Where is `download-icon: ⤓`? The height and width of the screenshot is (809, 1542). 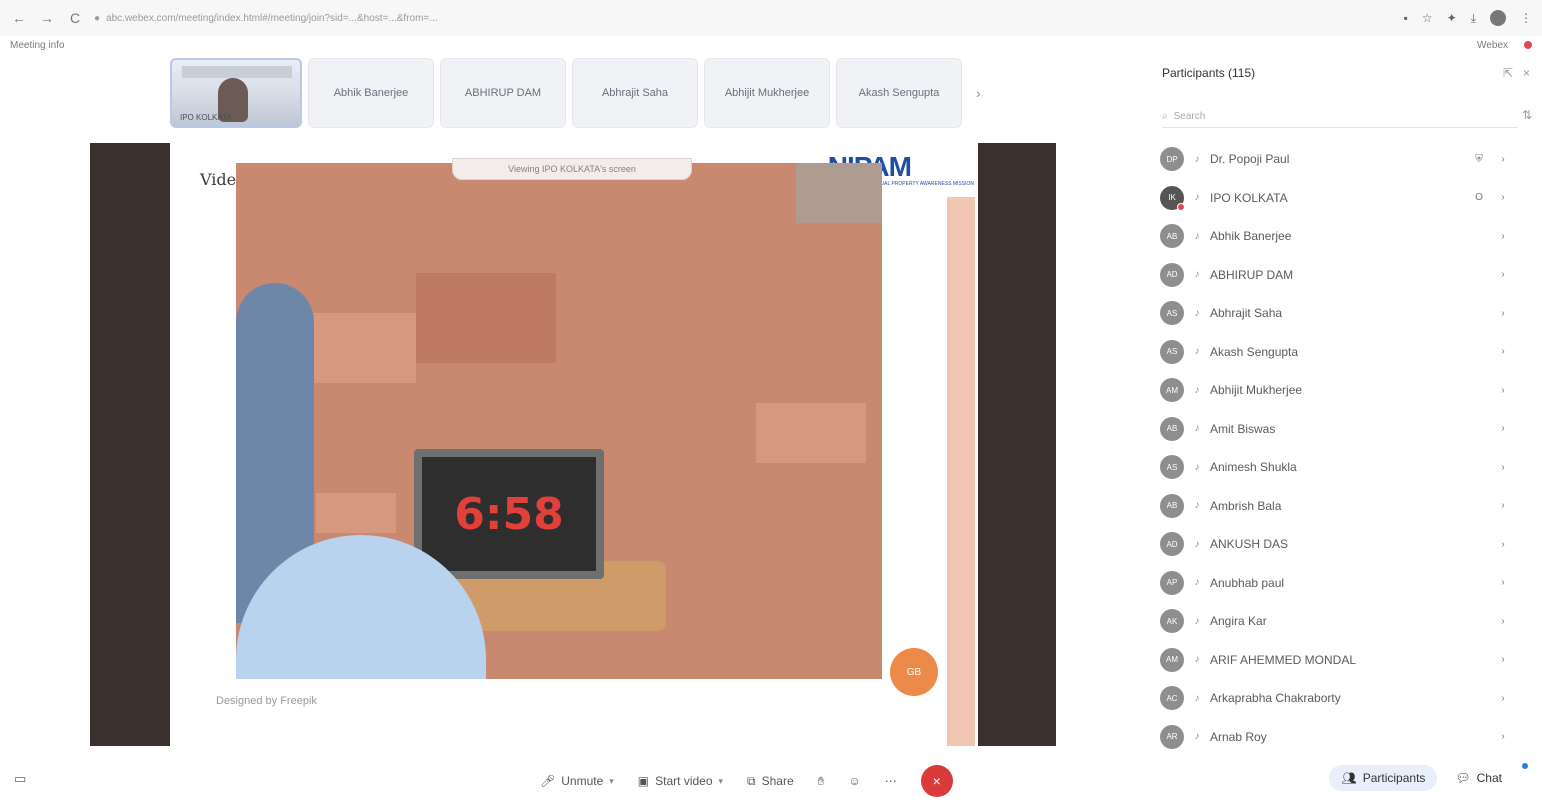
download-icon: ⤓ is located at coordinates (1473, 18).